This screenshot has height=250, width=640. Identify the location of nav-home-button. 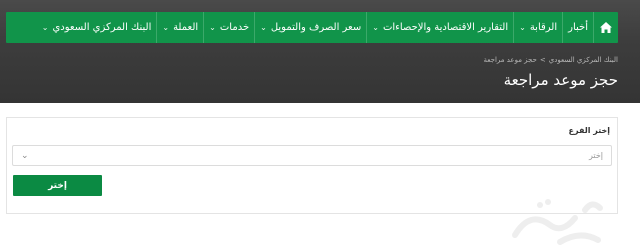
(605, 27).